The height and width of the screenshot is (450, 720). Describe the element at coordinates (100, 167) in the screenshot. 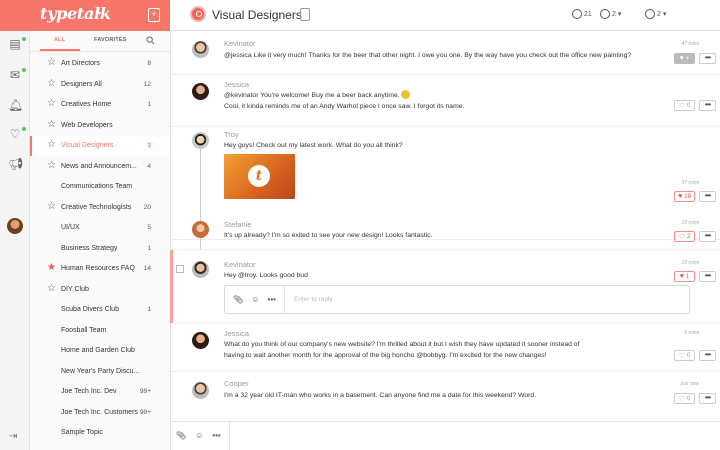

I see `sidebar-item: ☆ News and Announcem... 4` at that location.